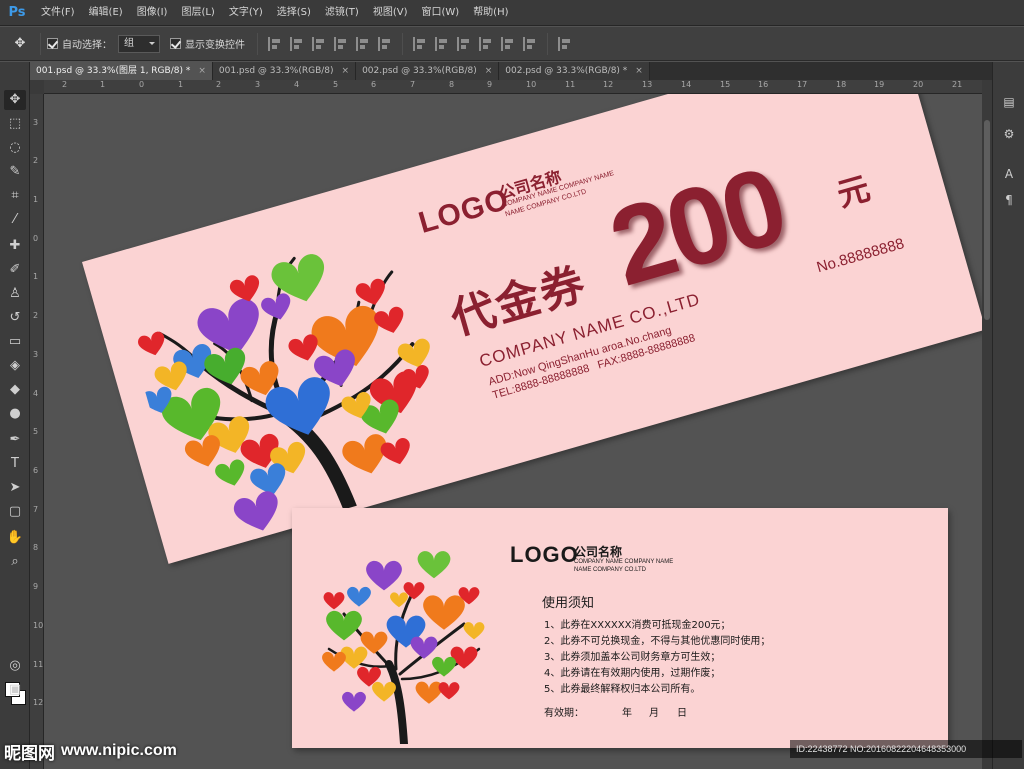  I want to click on ruler-label: 8, so click(452, 84).